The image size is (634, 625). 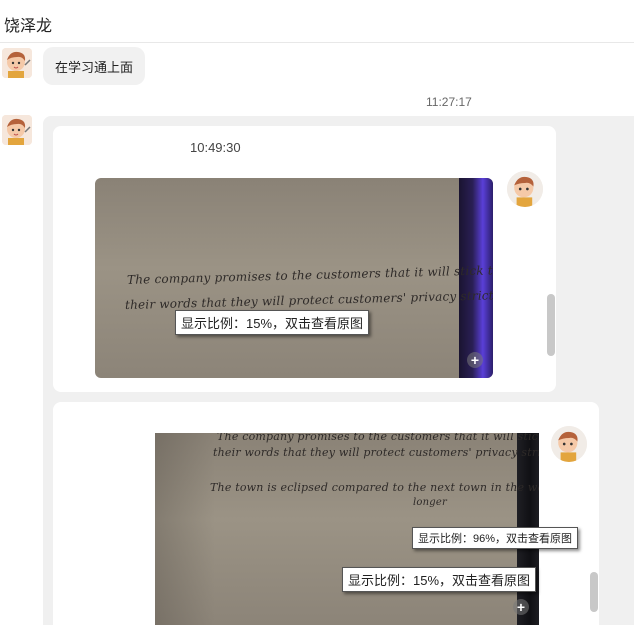 What do you see at coordinates (215, 147) in the screenshot?
I see `card-timestamp: 10:49:30` at bounding box center [215, 147].